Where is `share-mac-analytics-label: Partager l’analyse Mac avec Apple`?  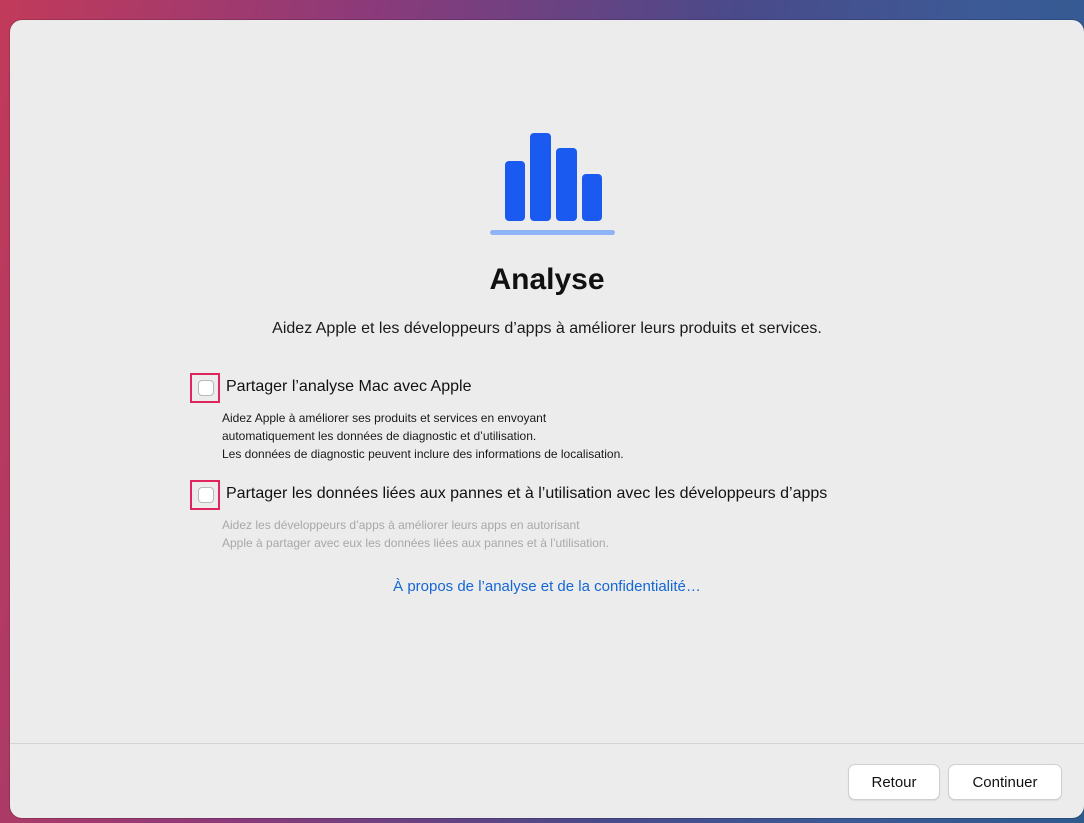
share-mac-analytics-label: Partager l’analyse Mac avec Apple is located at coordinates (348, 387).